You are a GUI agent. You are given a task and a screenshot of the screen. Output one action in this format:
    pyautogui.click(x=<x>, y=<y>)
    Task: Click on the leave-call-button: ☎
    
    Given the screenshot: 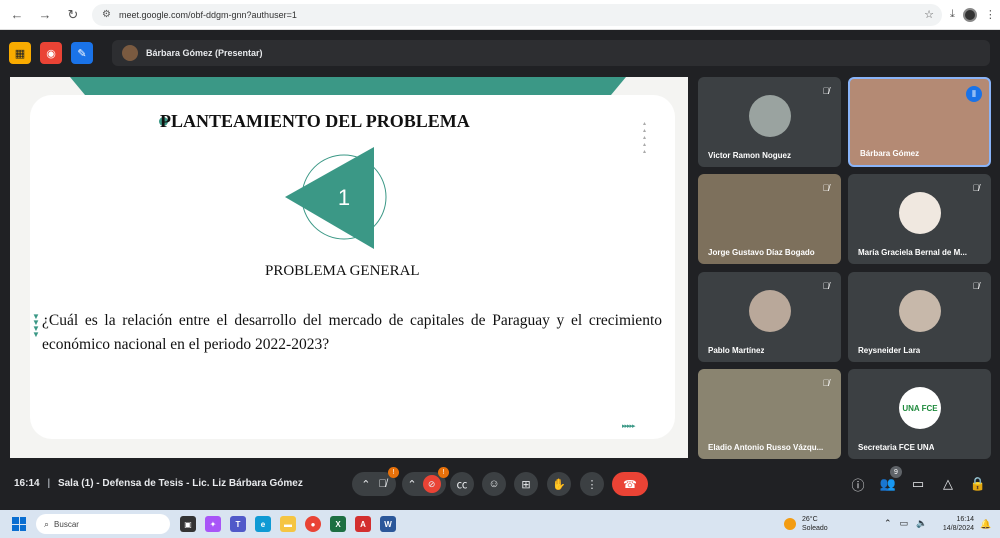 What is the action you would take?
    pyautogui.click(x=630, y=484)
    